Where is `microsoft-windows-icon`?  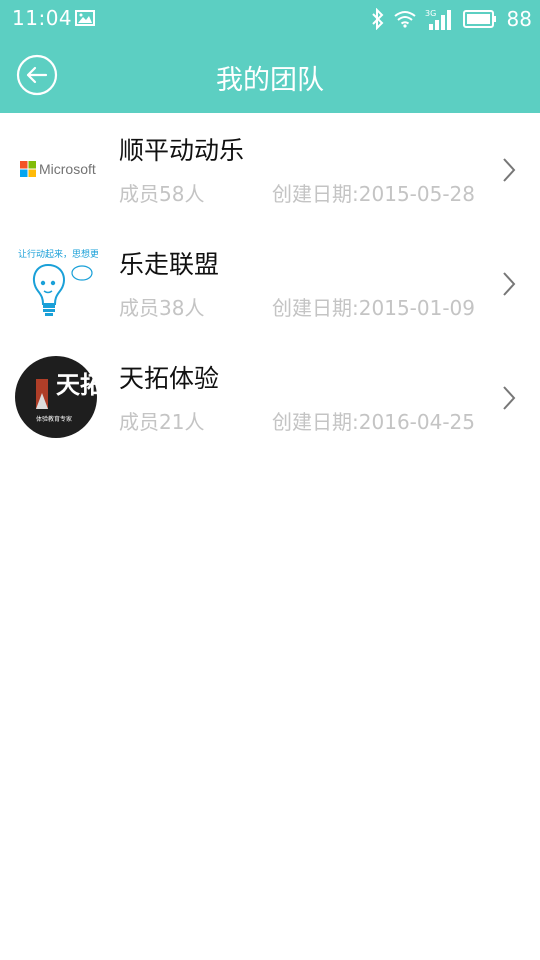
microsoft-windows-icon is located at coordinates (28, 169).